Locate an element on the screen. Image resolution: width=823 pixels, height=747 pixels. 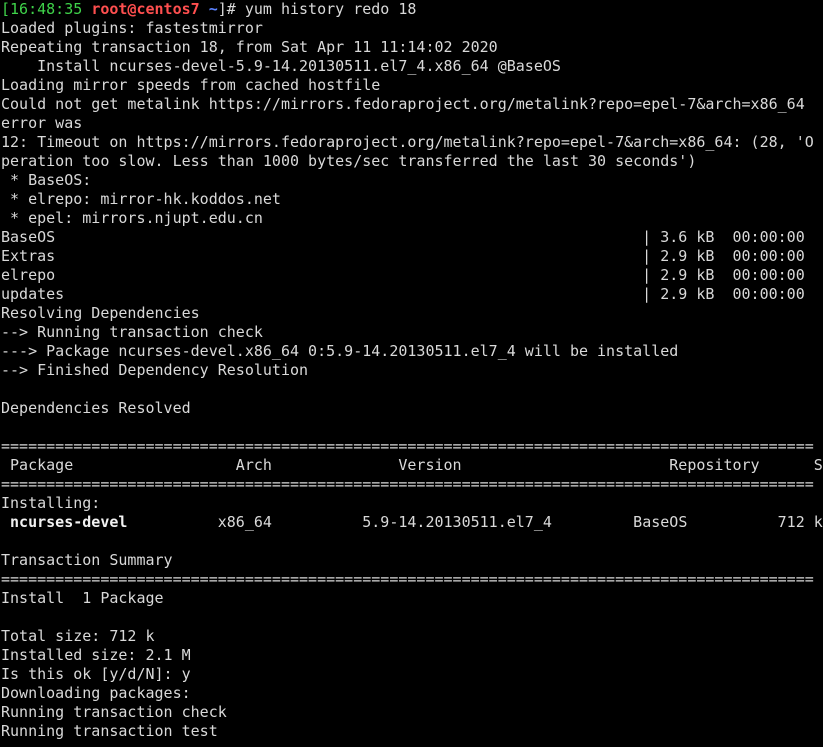
install-package-name: ncurses-devel is located at coordinates (64, 522).